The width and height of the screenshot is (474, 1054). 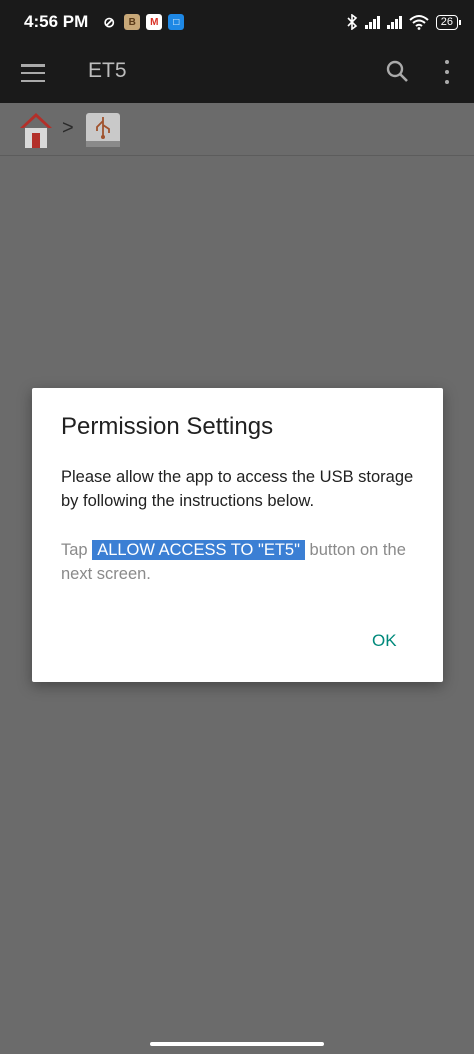 I want to click on messaging-notification-icon: □, so click(x=176, y=22).